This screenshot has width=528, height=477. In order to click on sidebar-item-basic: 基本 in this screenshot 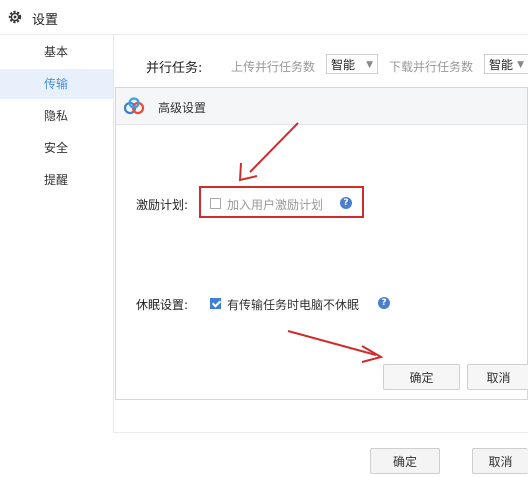, I will do `click(56, 52)`.